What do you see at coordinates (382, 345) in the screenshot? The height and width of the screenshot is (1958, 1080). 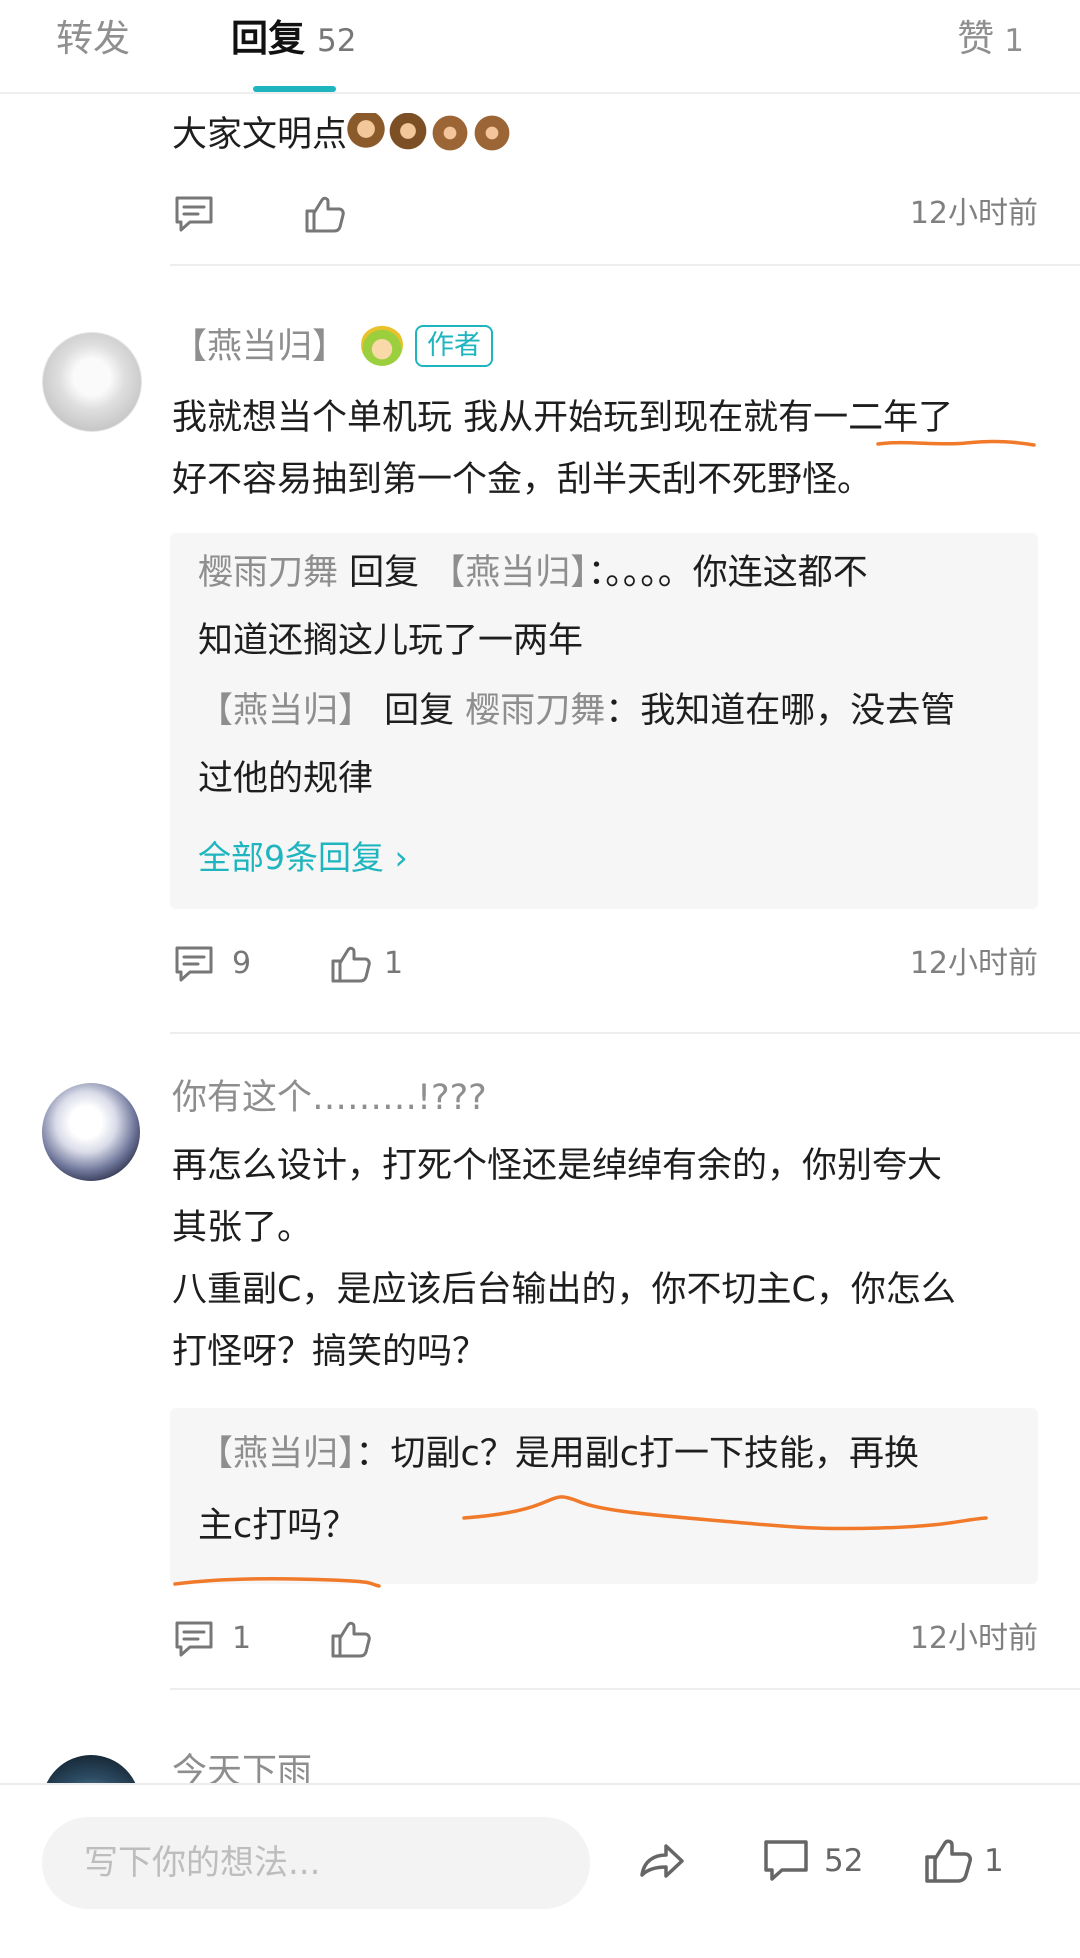 I see `author-avatar-badge-icon` at bounding box center [382, 345].